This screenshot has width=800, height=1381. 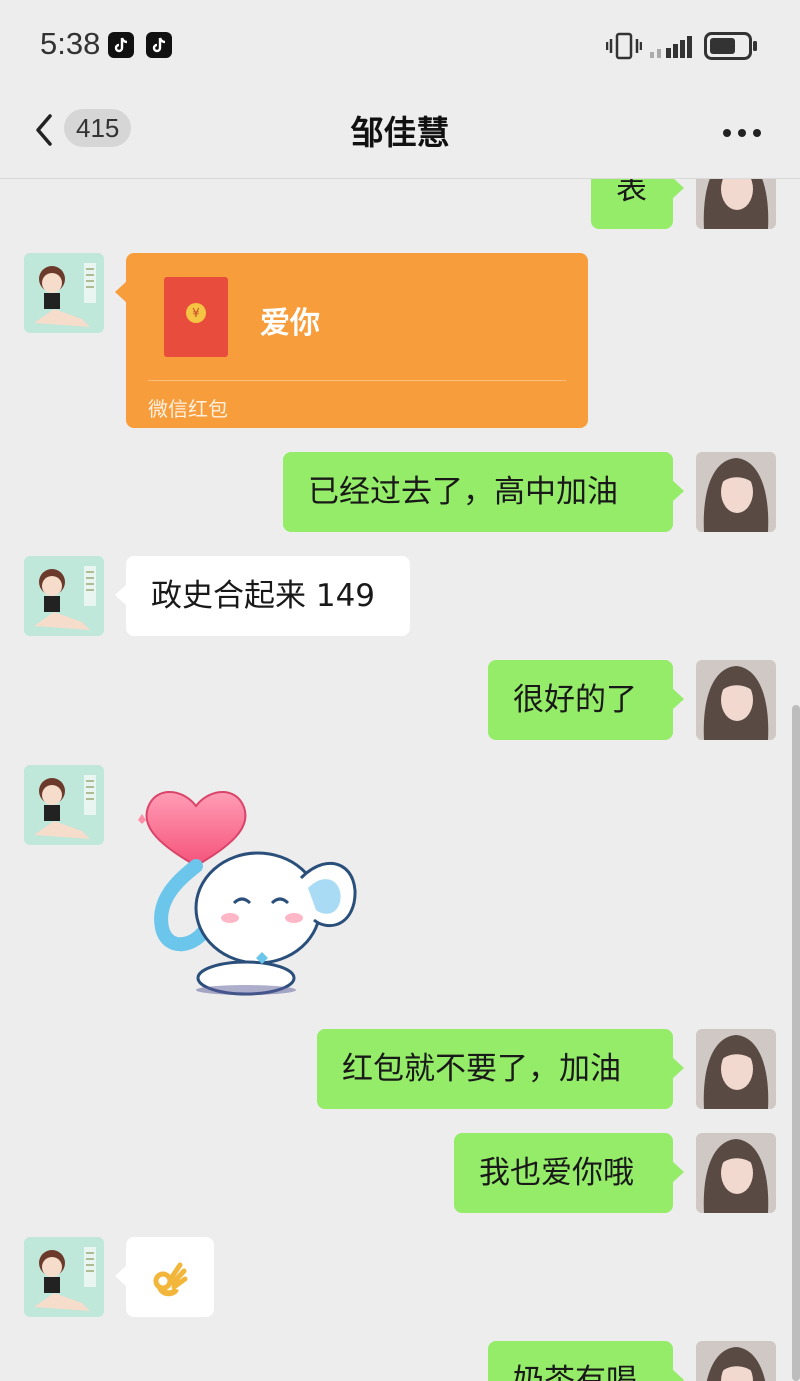 What do you see at coordinates (400, 46) in the screenshot?
I see `status-bar: 5:38` at bounding box center [400, 46].